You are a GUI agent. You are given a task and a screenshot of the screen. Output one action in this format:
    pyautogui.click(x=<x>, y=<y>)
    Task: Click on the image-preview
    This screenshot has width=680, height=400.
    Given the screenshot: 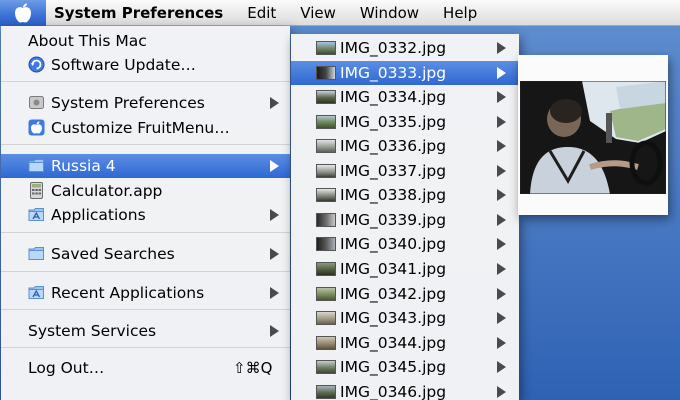 What is the action you would take?
    pyautogui.click(x=593, y=137)
    